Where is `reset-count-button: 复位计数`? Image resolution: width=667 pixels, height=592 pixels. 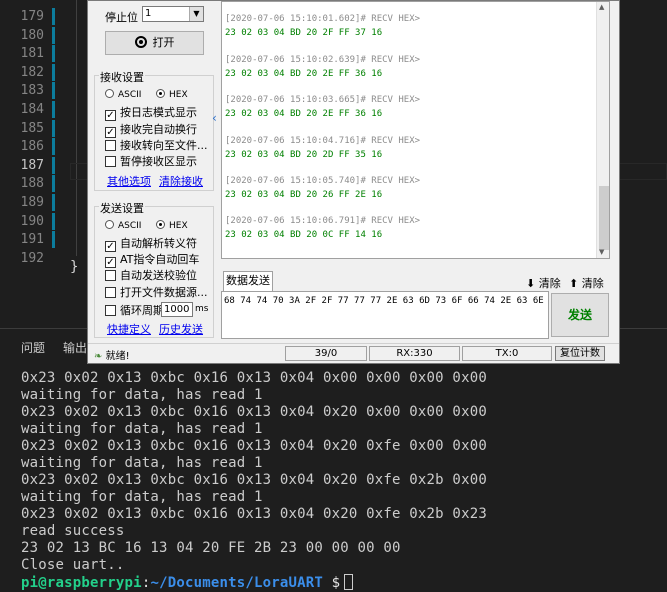
reset-count-button: 复位计数 is located at coordinates (580, 353).